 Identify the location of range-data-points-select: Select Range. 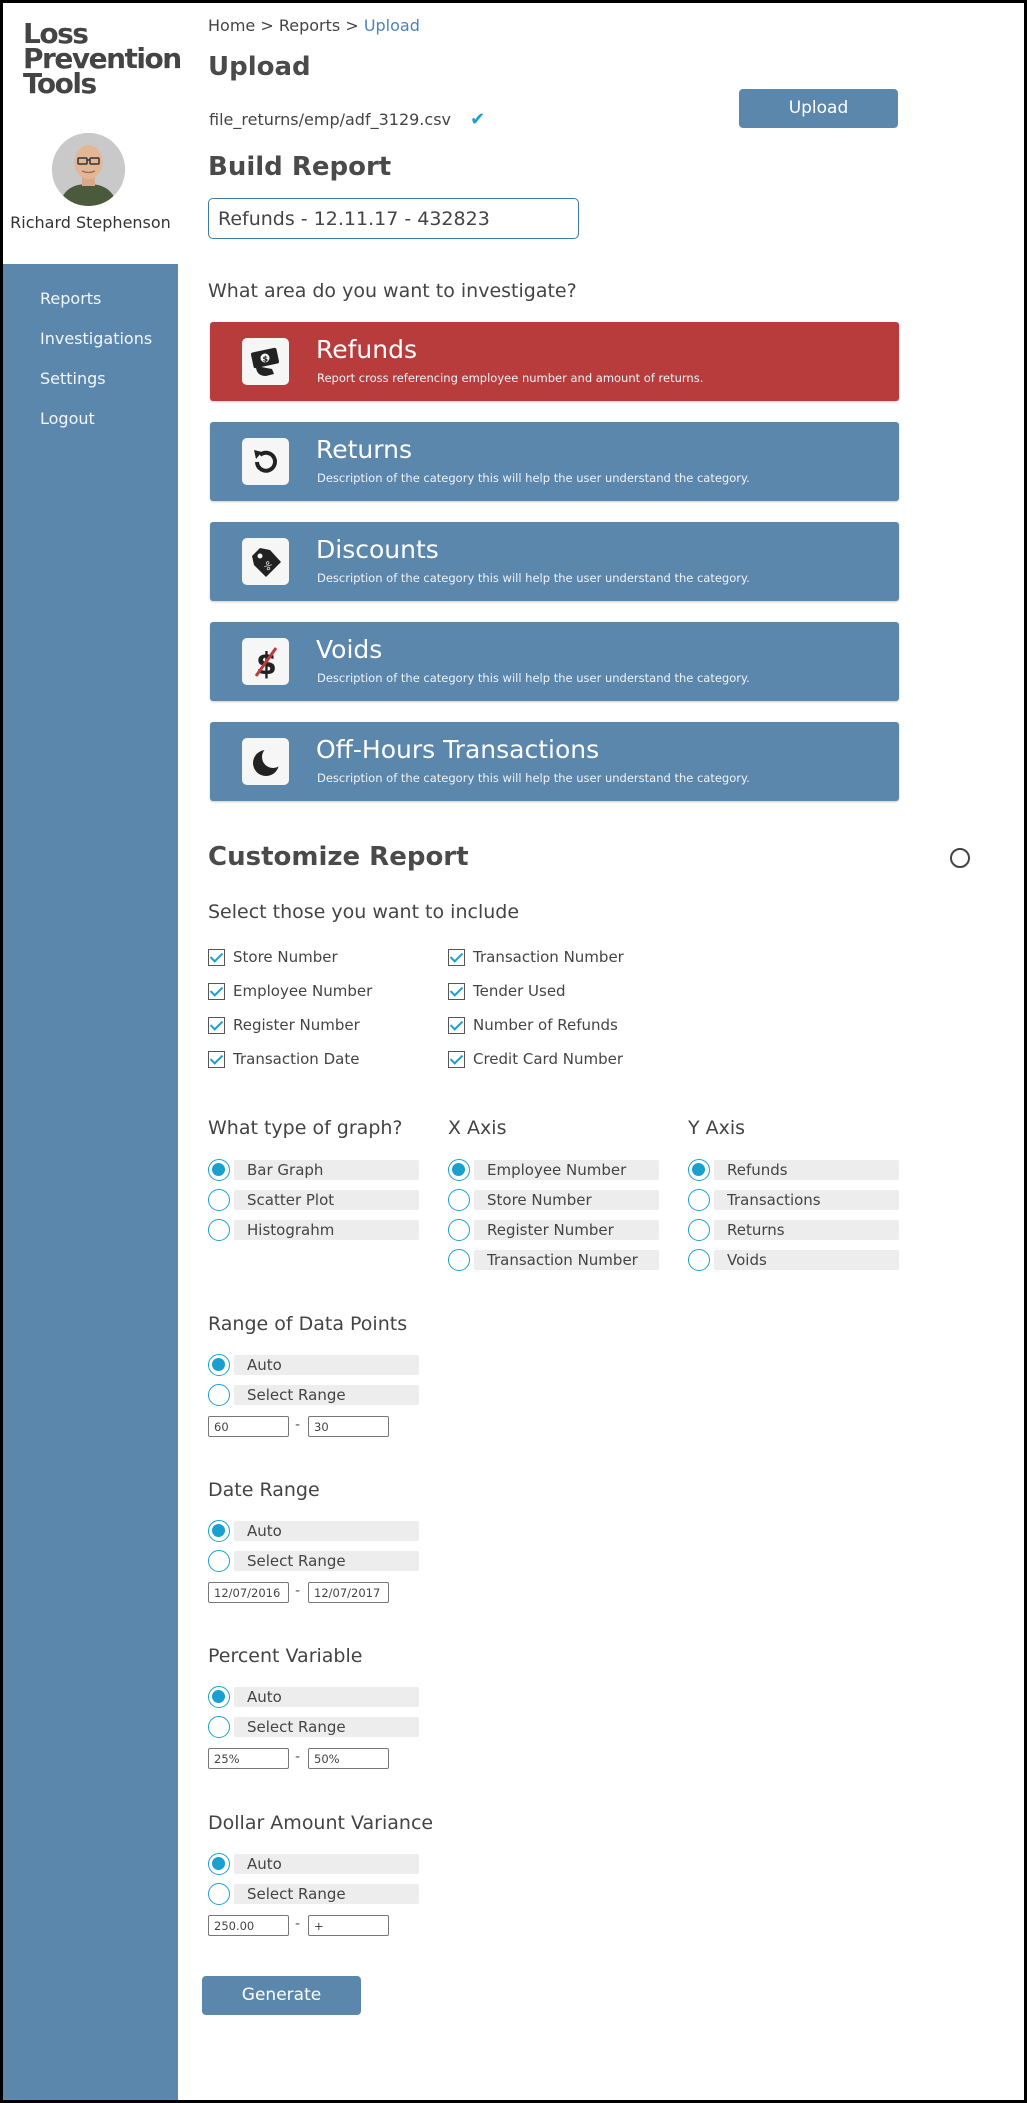
(313, 1395).